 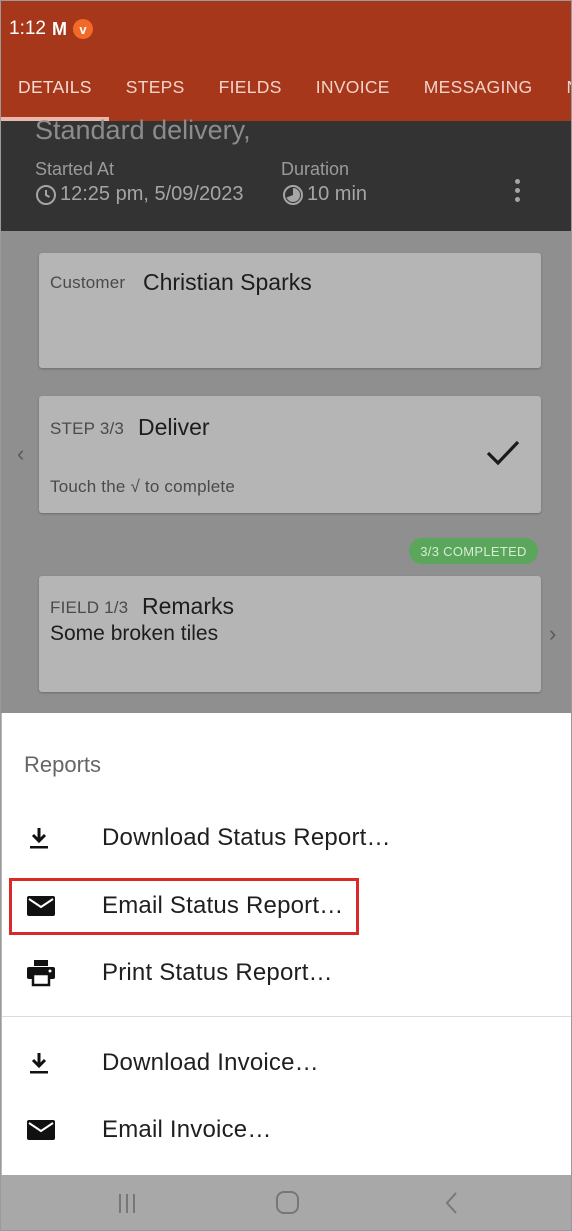 What do you see at coordinates (290, 310) in the screenshot?
I see `customer-card: Customer Christian Sparks` at bounding box center [290, 310].